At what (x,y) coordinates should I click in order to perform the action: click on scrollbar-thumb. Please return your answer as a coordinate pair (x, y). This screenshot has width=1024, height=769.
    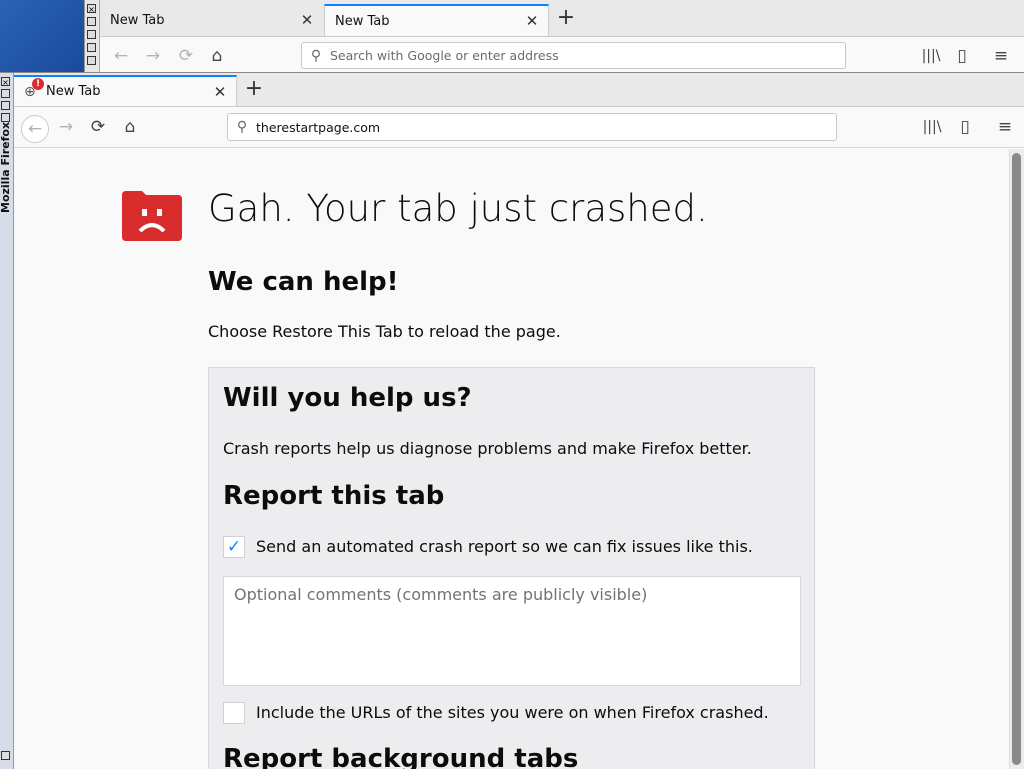
    Looking at the image, I should click on (1016, 459).